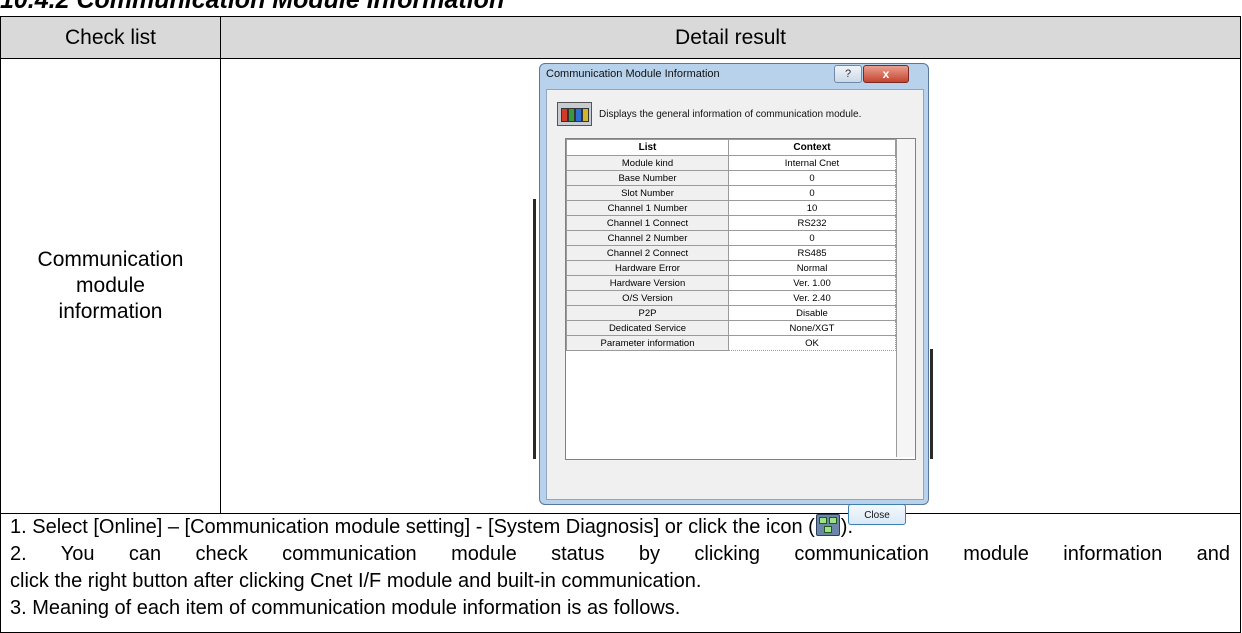 The image size is (1242, 633). Describe the element at coordinates (574, 114) in the screenshot. I see `module-rack-icon` at that location.